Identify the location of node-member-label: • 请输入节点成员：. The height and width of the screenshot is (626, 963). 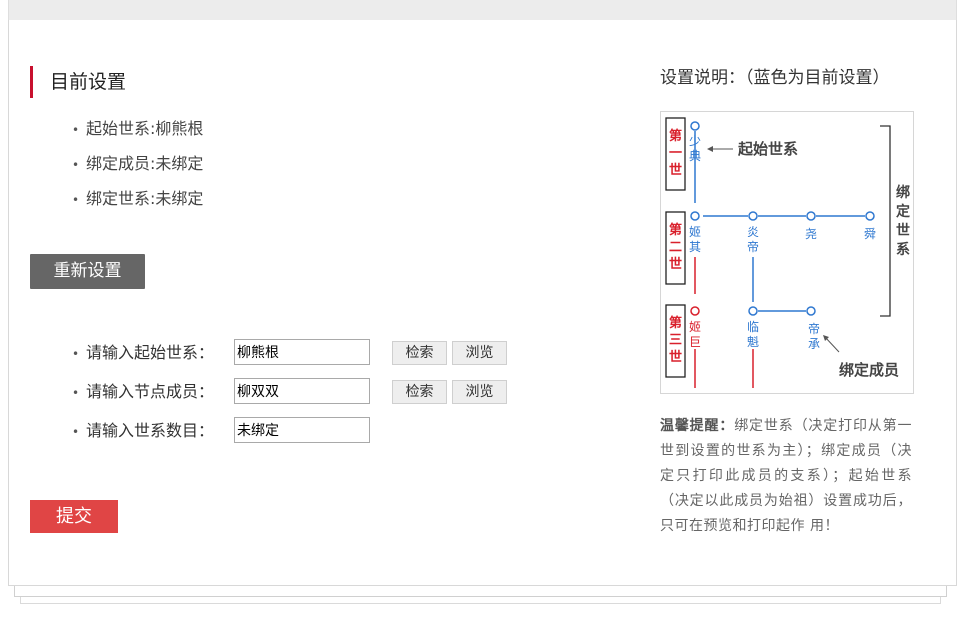
(143, 392).